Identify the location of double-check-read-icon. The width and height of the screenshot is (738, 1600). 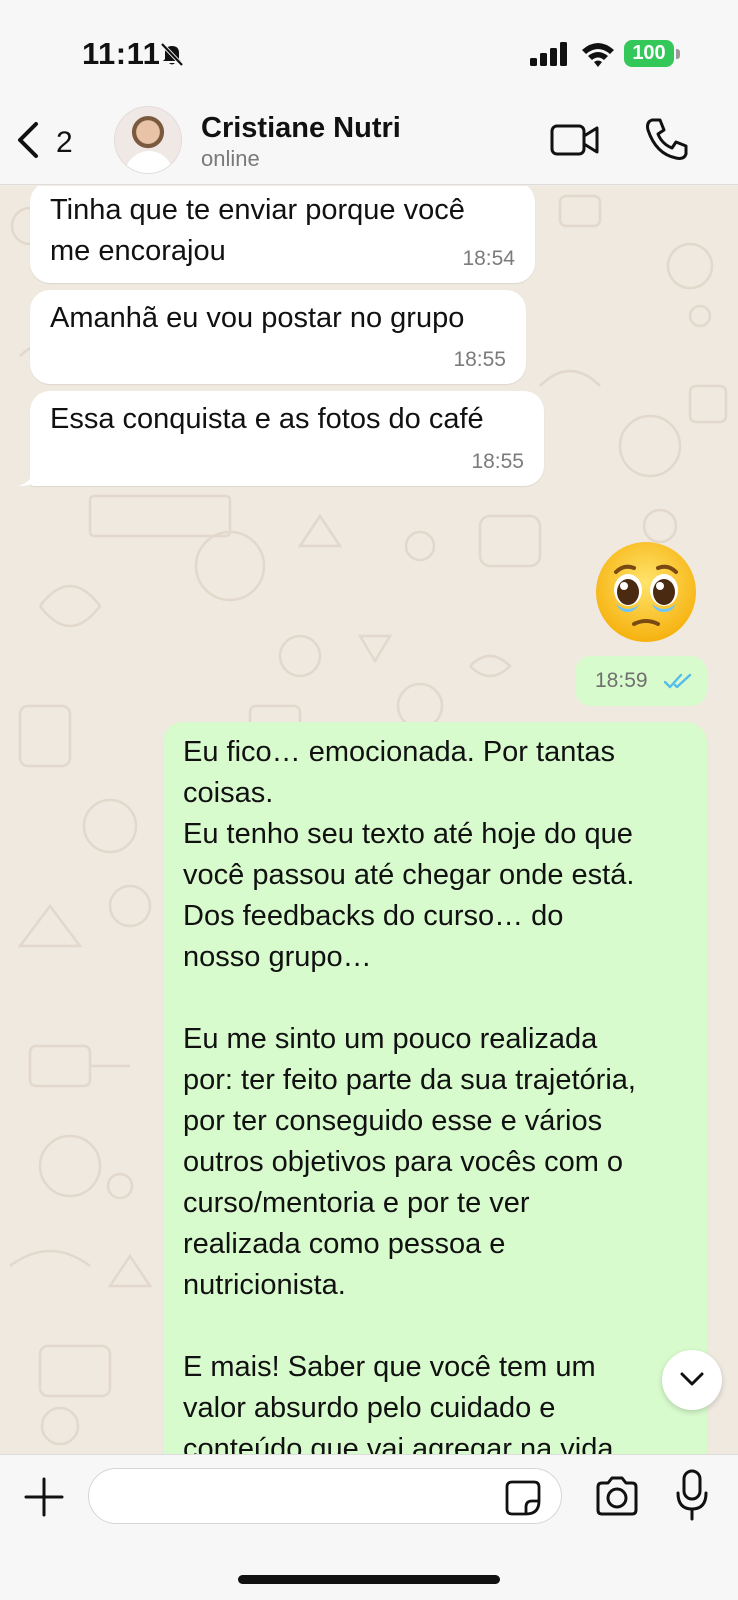
(677, 681).